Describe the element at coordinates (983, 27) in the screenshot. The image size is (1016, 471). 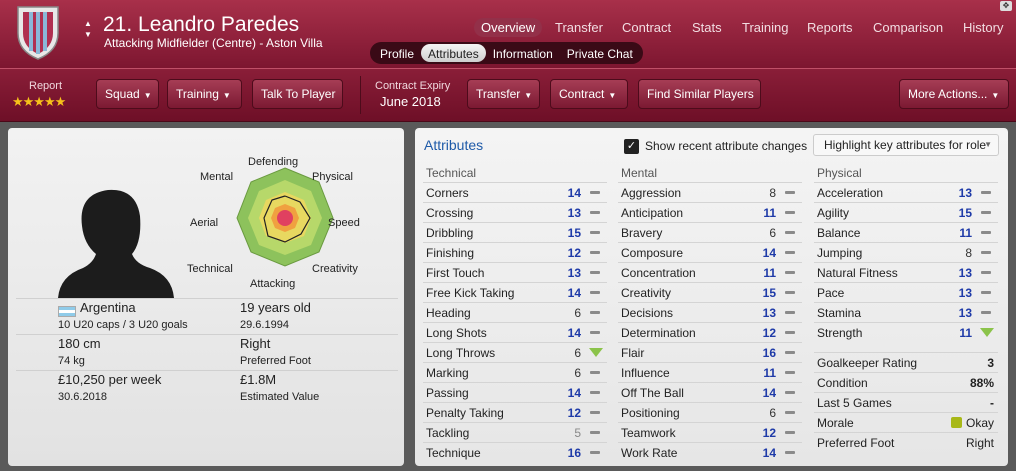
I see `tab-history: History` at that location.